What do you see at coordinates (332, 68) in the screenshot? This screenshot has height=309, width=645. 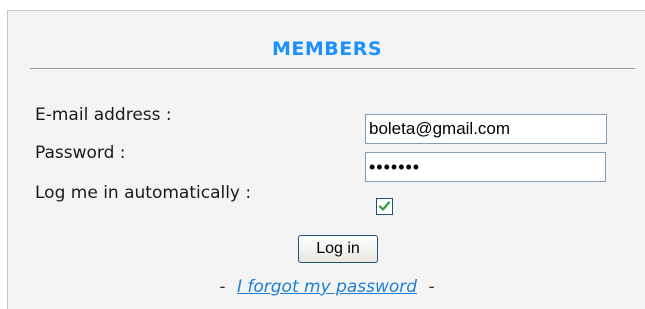 I see `title-divider` at bounding box center [332, 68].